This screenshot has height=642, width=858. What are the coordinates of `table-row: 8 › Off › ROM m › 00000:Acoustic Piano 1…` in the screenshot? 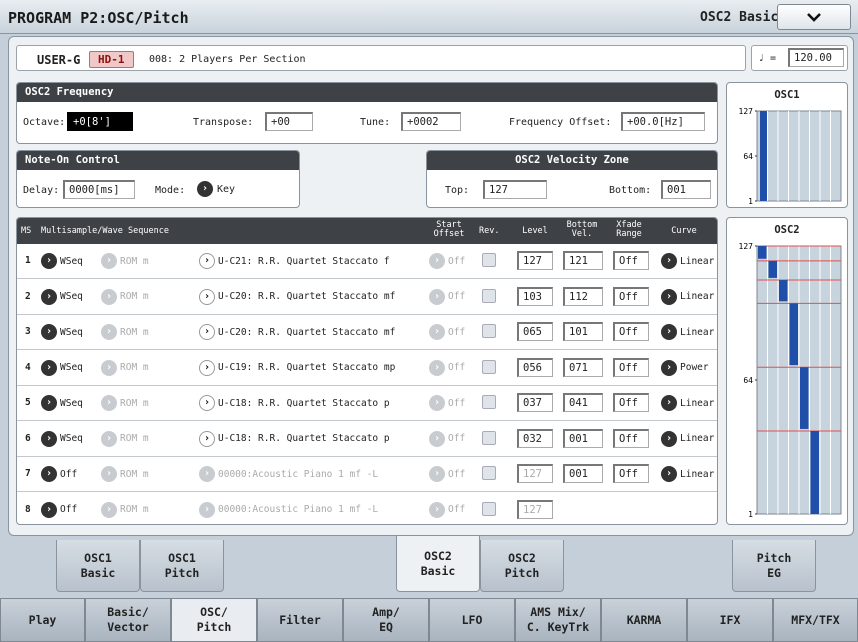 It's located at (367, 509).